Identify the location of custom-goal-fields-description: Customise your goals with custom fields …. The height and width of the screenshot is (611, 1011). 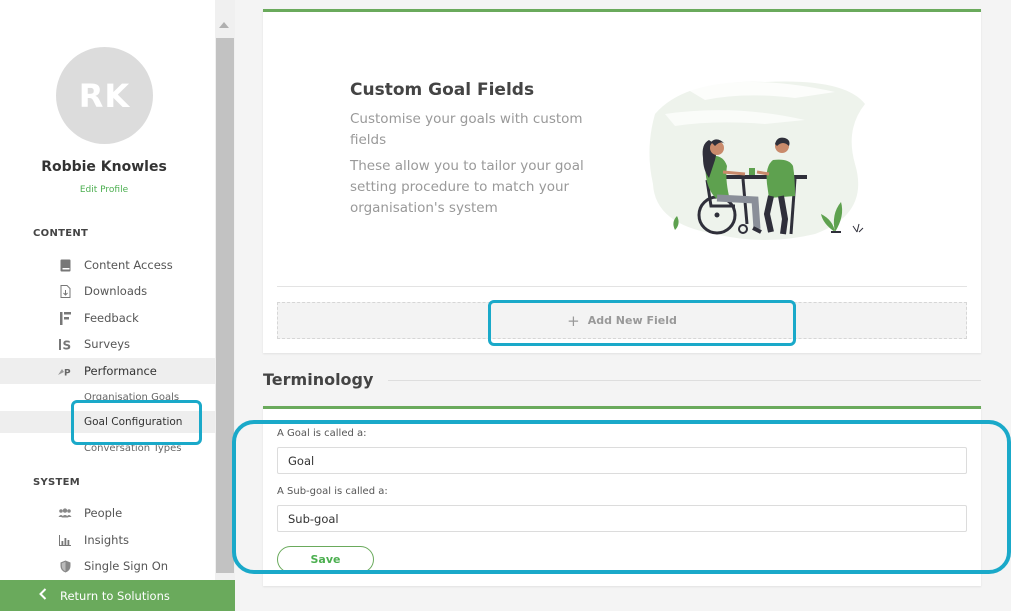
(481, 166).